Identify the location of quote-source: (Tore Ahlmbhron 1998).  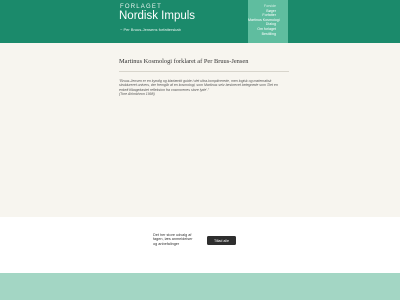
(137, 94).